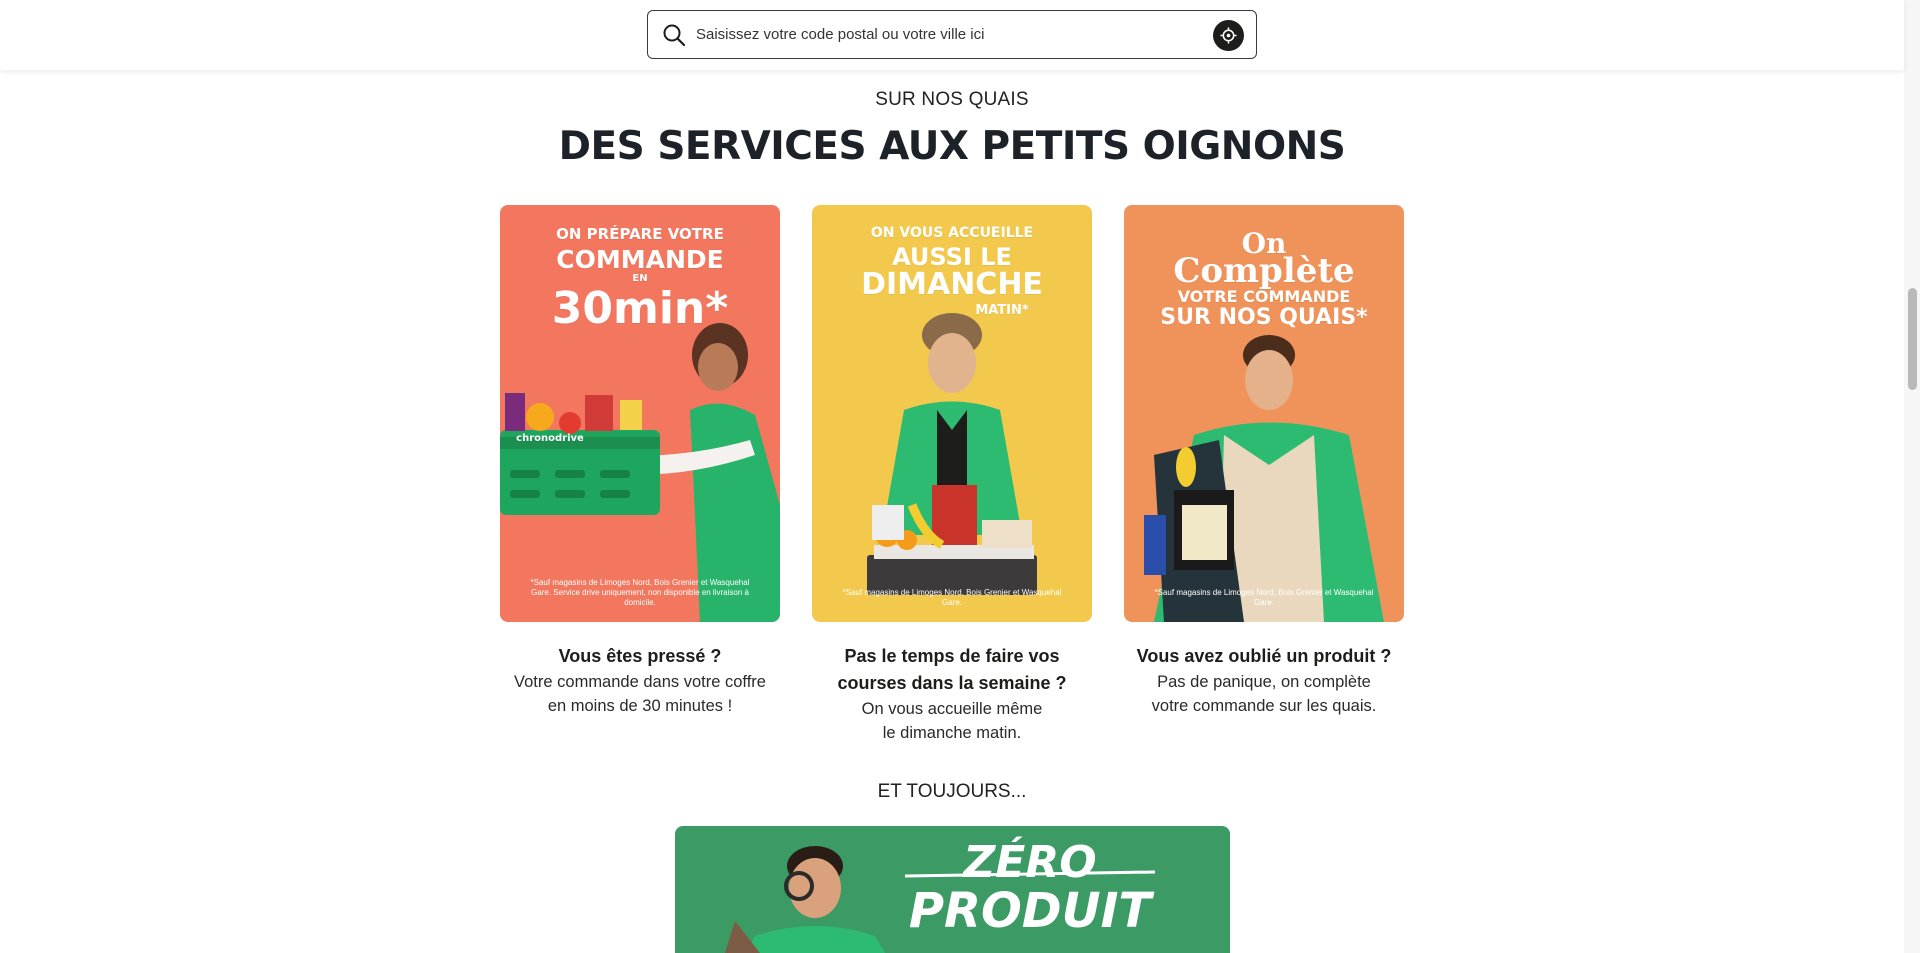 Image resolution: width=1920 pixels, height=953 pixels. Describe the element at coordinates (952, 284) in the screenshot. I see `poster-line-3: DIMANCHE` at that location.